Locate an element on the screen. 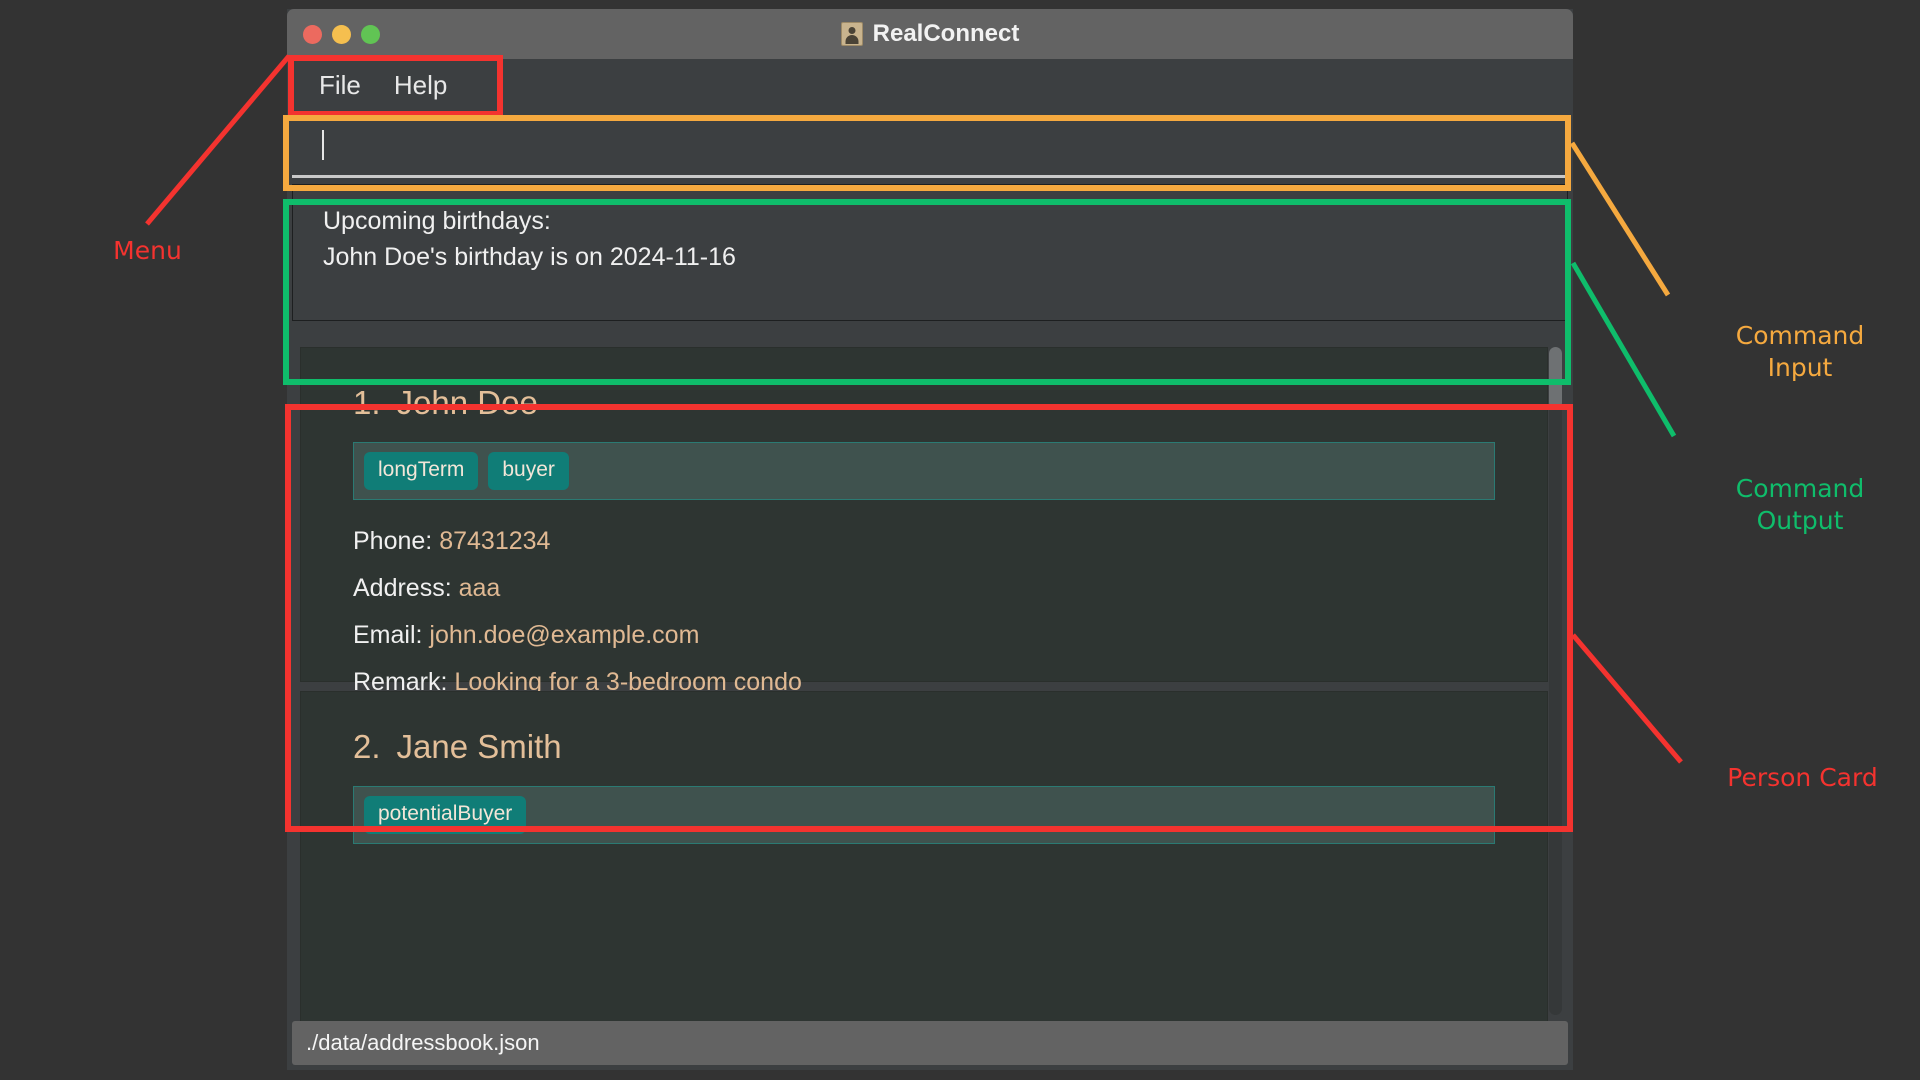 The height and width of the screenshot is (1080, 1920). menu-item-help: Help is located at coordinates (420, 85).